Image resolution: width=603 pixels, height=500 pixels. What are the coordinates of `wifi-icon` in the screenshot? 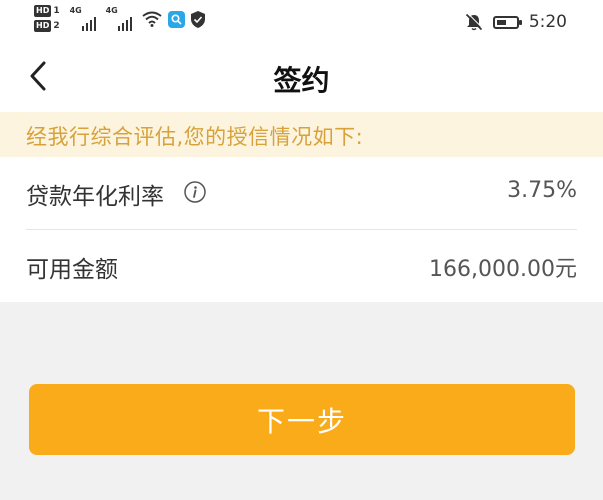 It's located at (151, 19).